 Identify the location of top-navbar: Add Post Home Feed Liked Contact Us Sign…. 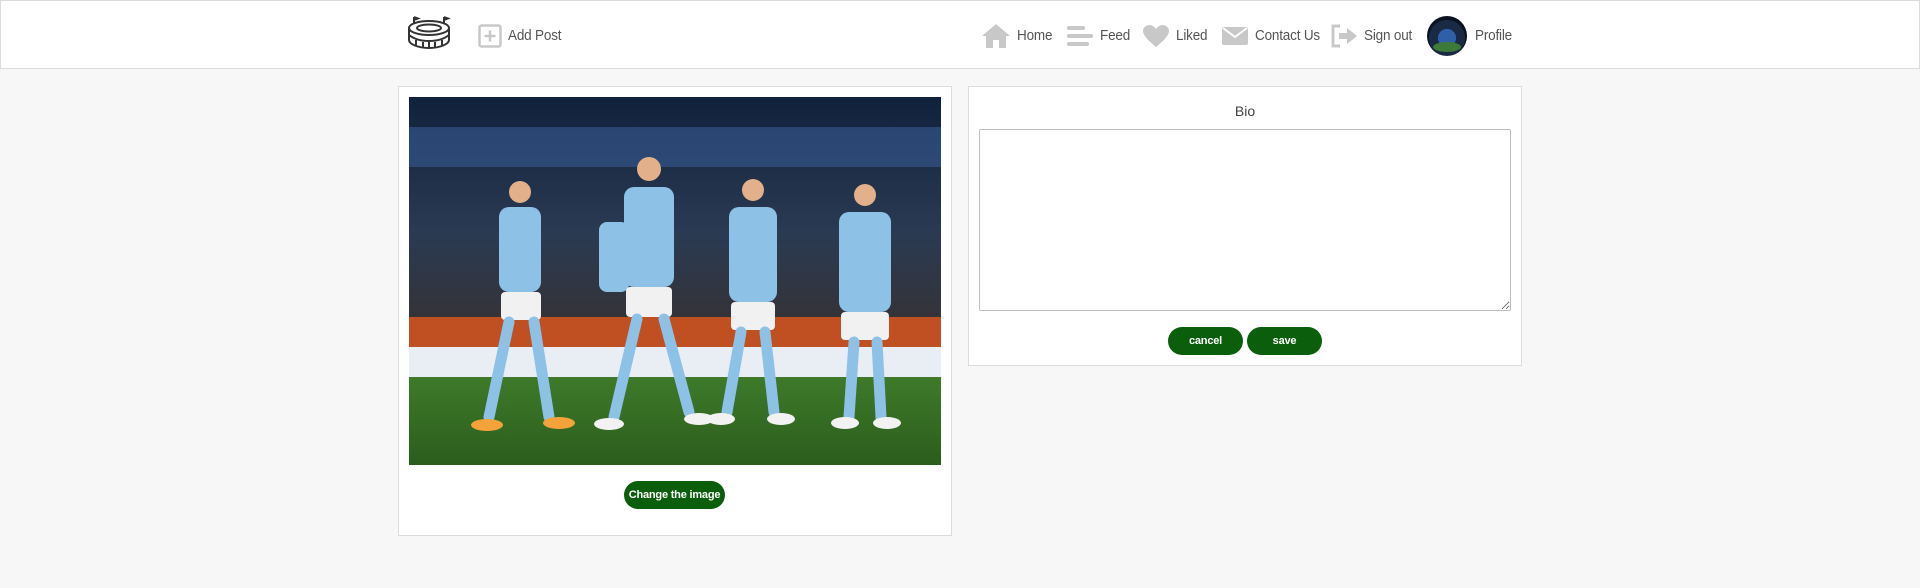
(960, 34).